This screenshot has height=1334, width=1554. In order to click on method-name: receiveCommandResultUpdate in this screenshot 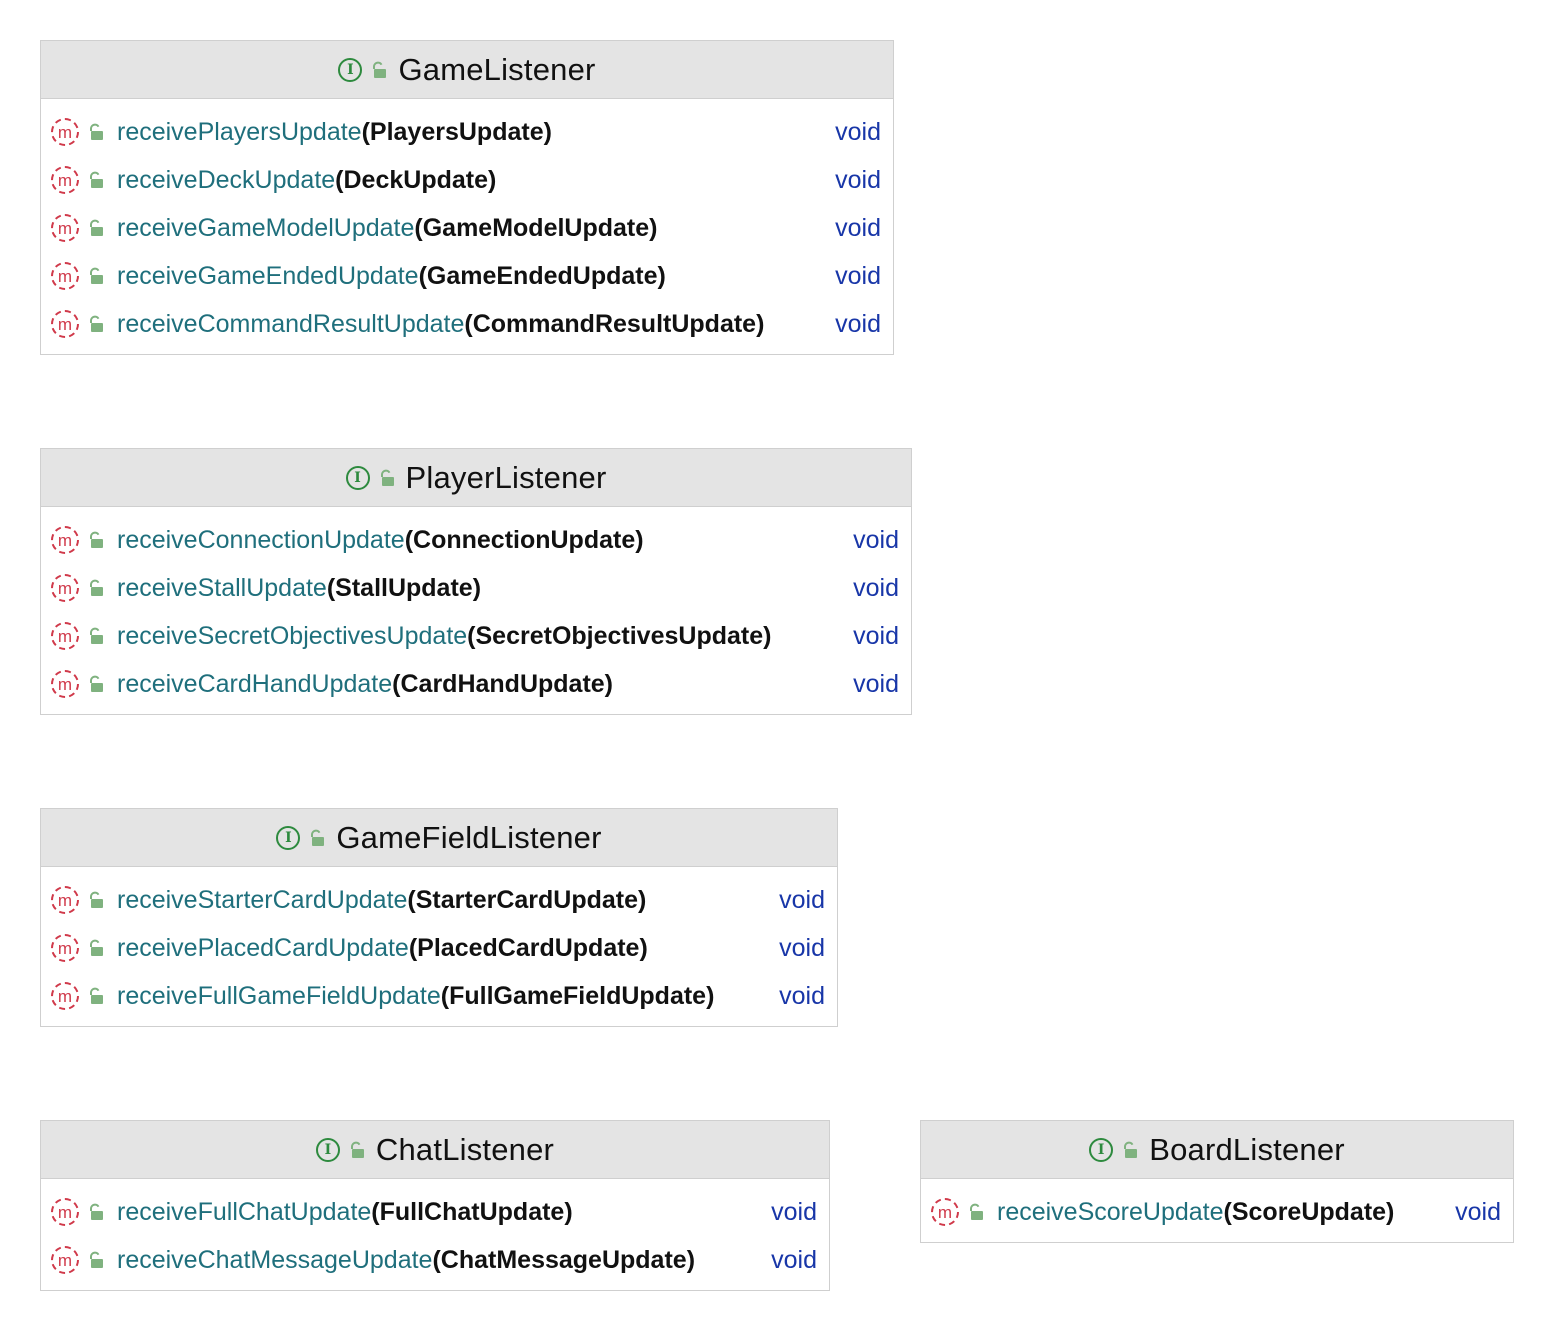, I will do `click(291, 323)`.